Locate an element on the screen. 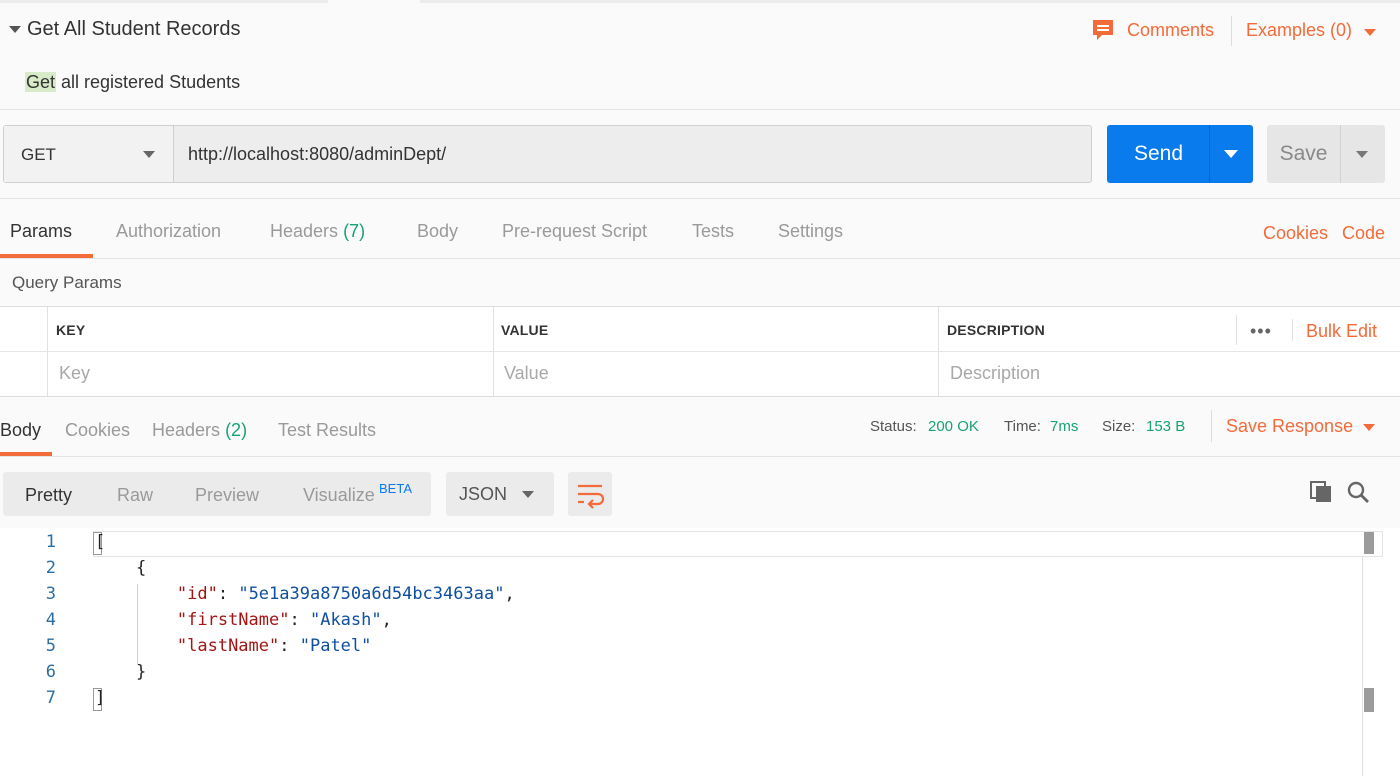 Image resolution: width=1400 pixels, height=776 pixels. time-value: 7ms is located at coordinates (1064, 426).